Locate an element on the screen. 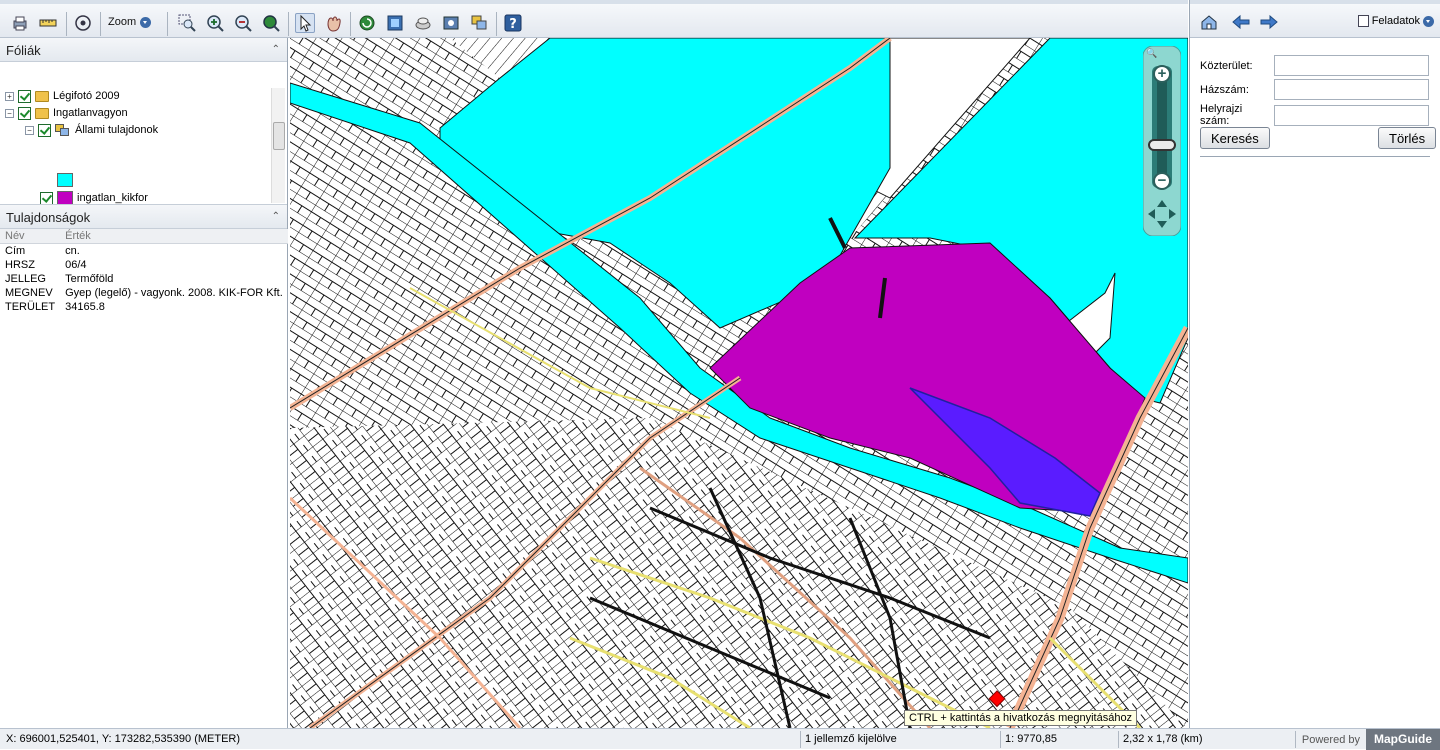  zoom-in-icon: + is located at coordinates (1162, 74).